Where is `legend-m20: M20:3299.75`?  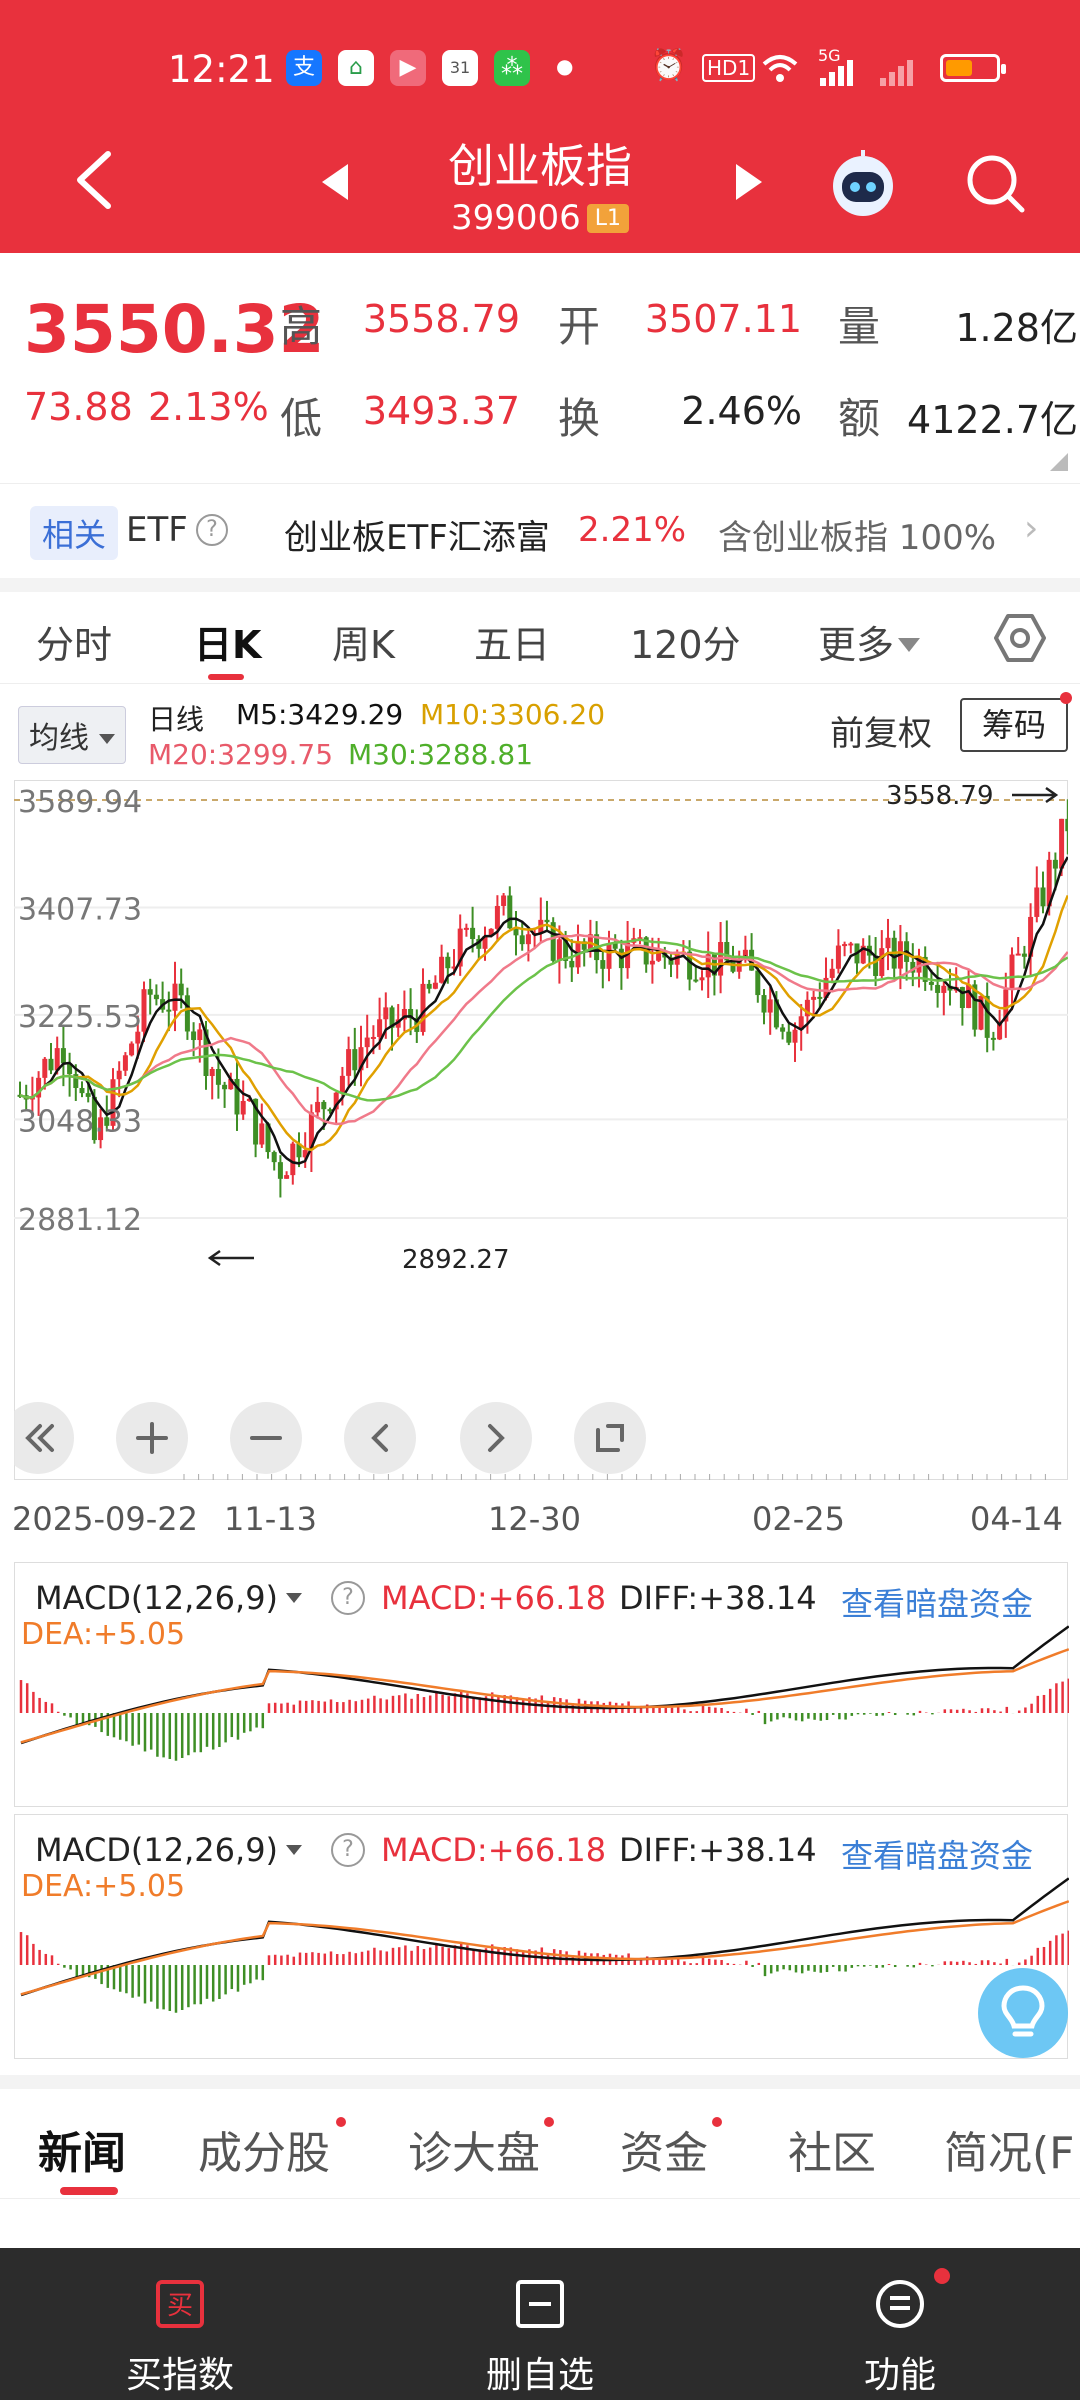
legend-m20: M20:3299.75 is located at coordinates (241, 754).